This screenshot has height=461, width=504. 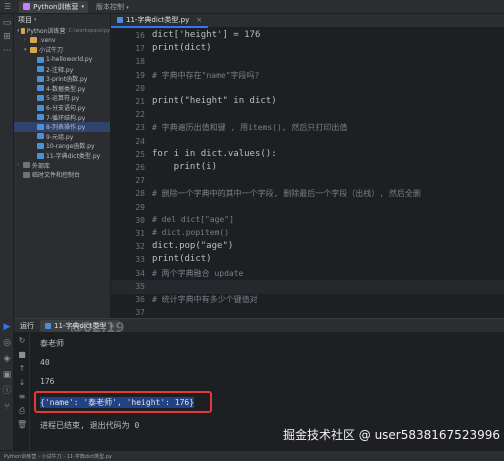 What do you see at coordinates (22, 425) in the screenshot?
I see `trash-icon: 🗑` at bounding box center [22, 425].